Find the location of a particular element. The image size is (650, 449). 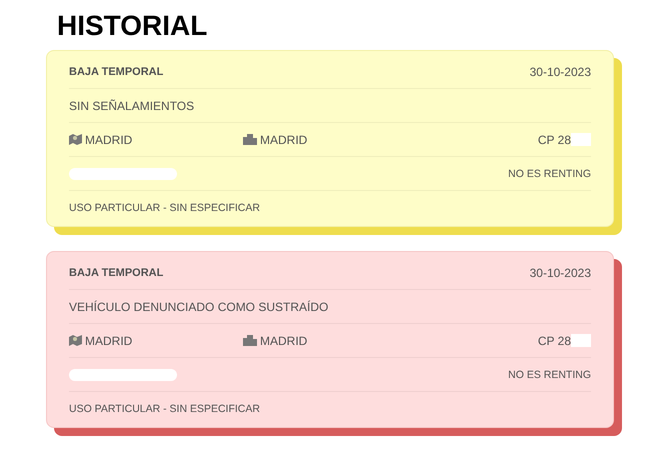

description-text: SIN SEÑALAMIENTOS is located at coordinates (131, 105).